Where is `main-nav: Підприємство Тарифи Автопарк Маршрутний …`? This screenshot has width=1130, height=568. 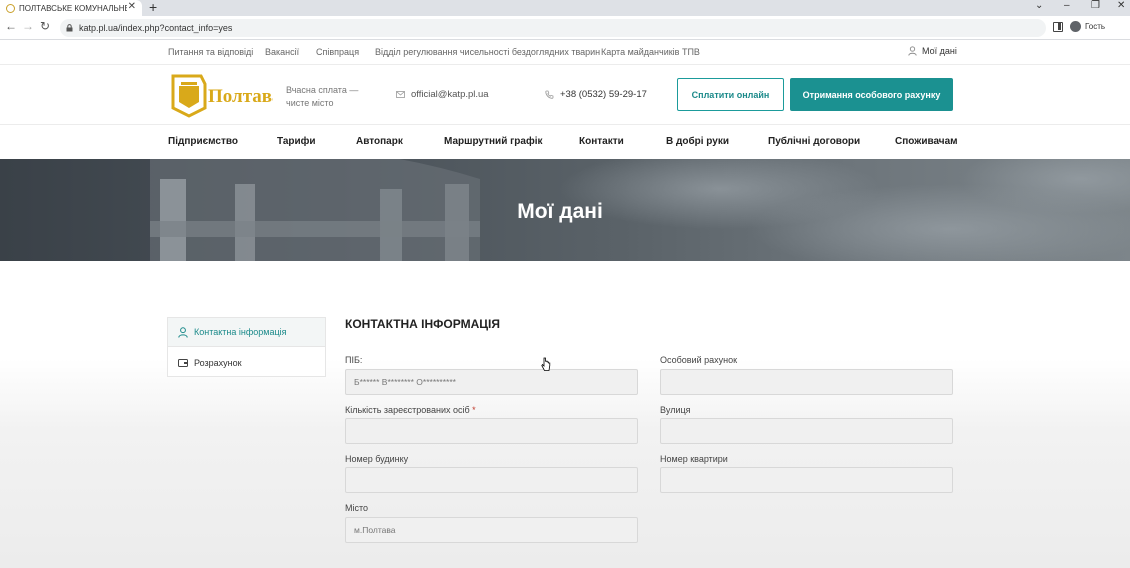
main-nav: Підприємство Тарифи Автопарк Маршрутний … is located at coordinates (565, 142).